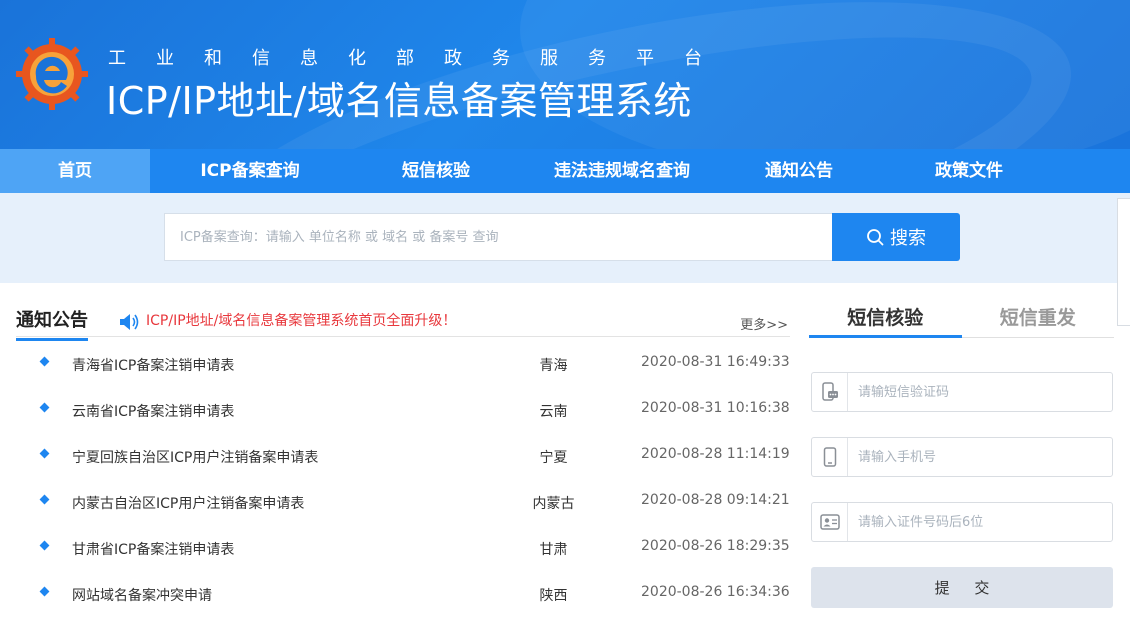  I want to click on search-input, so click(498, 237).